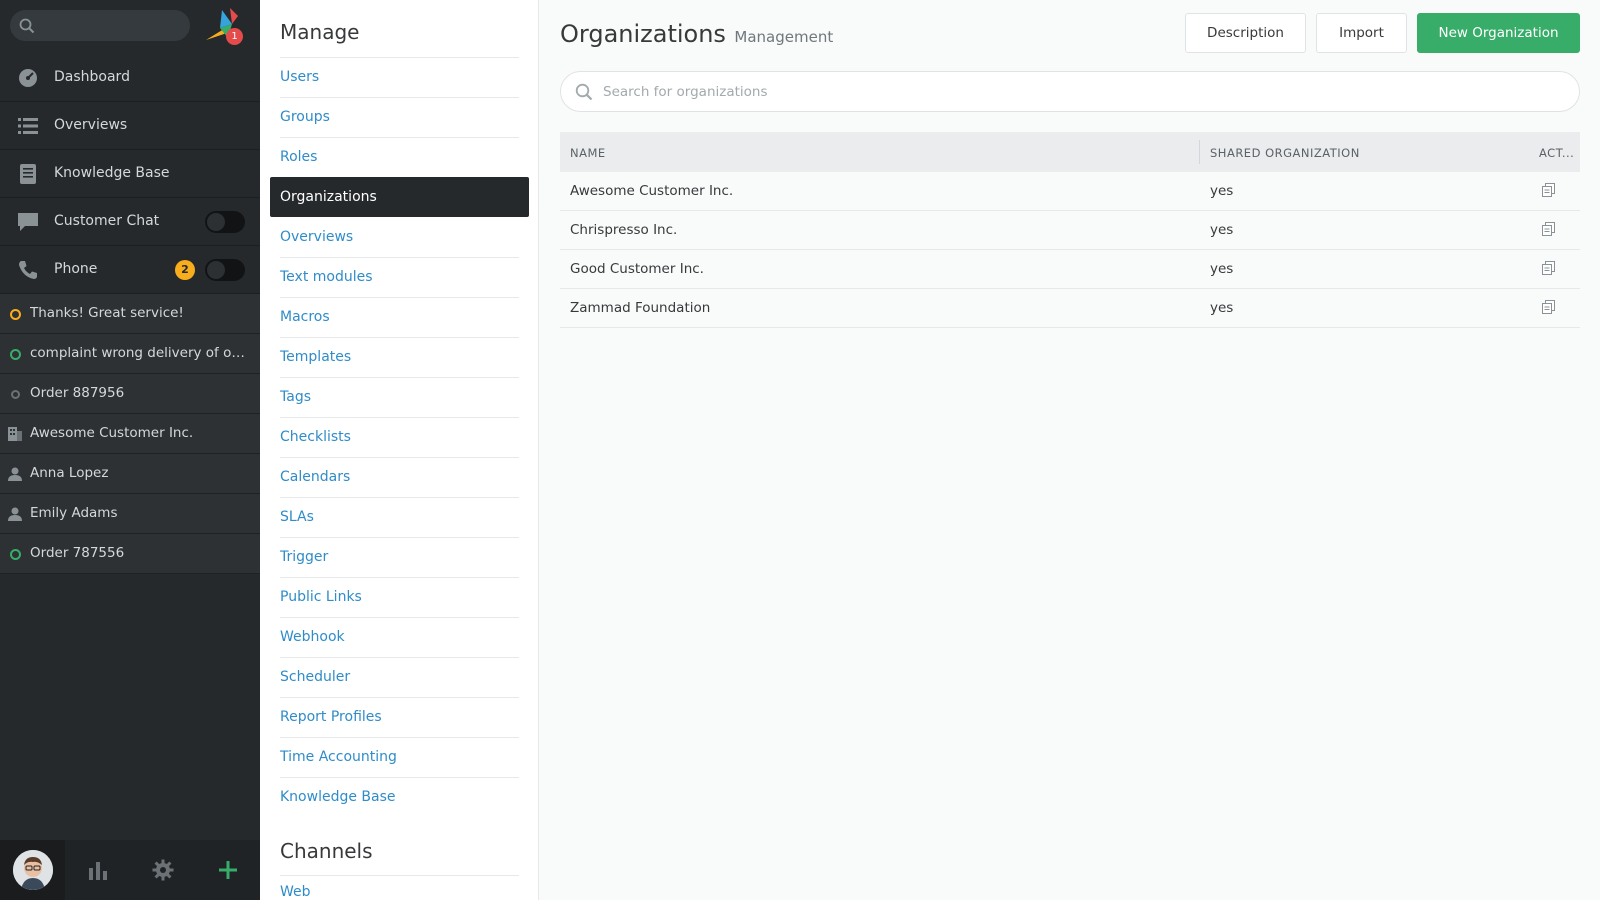 This screenshot has width=1600, height=900. I want to click on task-label: Thanks! Great service!, so click(107, 313).